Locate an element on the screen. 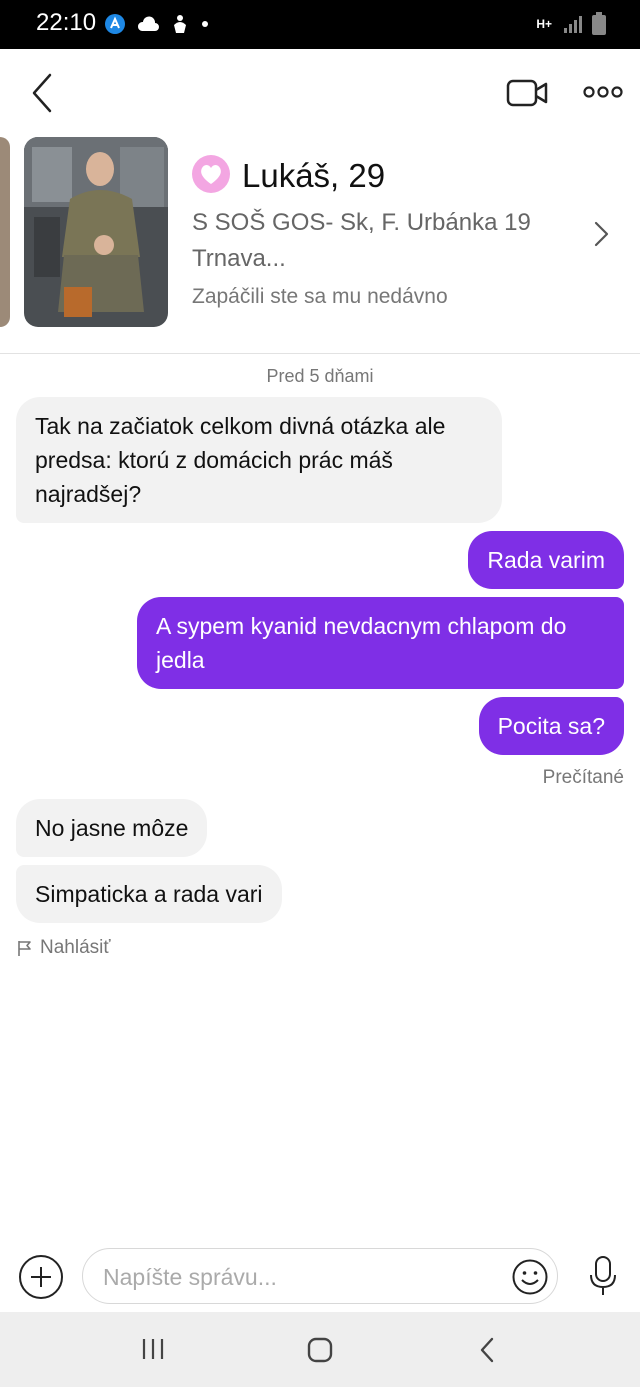  open-profile-button is located at coordinates (601, 234).